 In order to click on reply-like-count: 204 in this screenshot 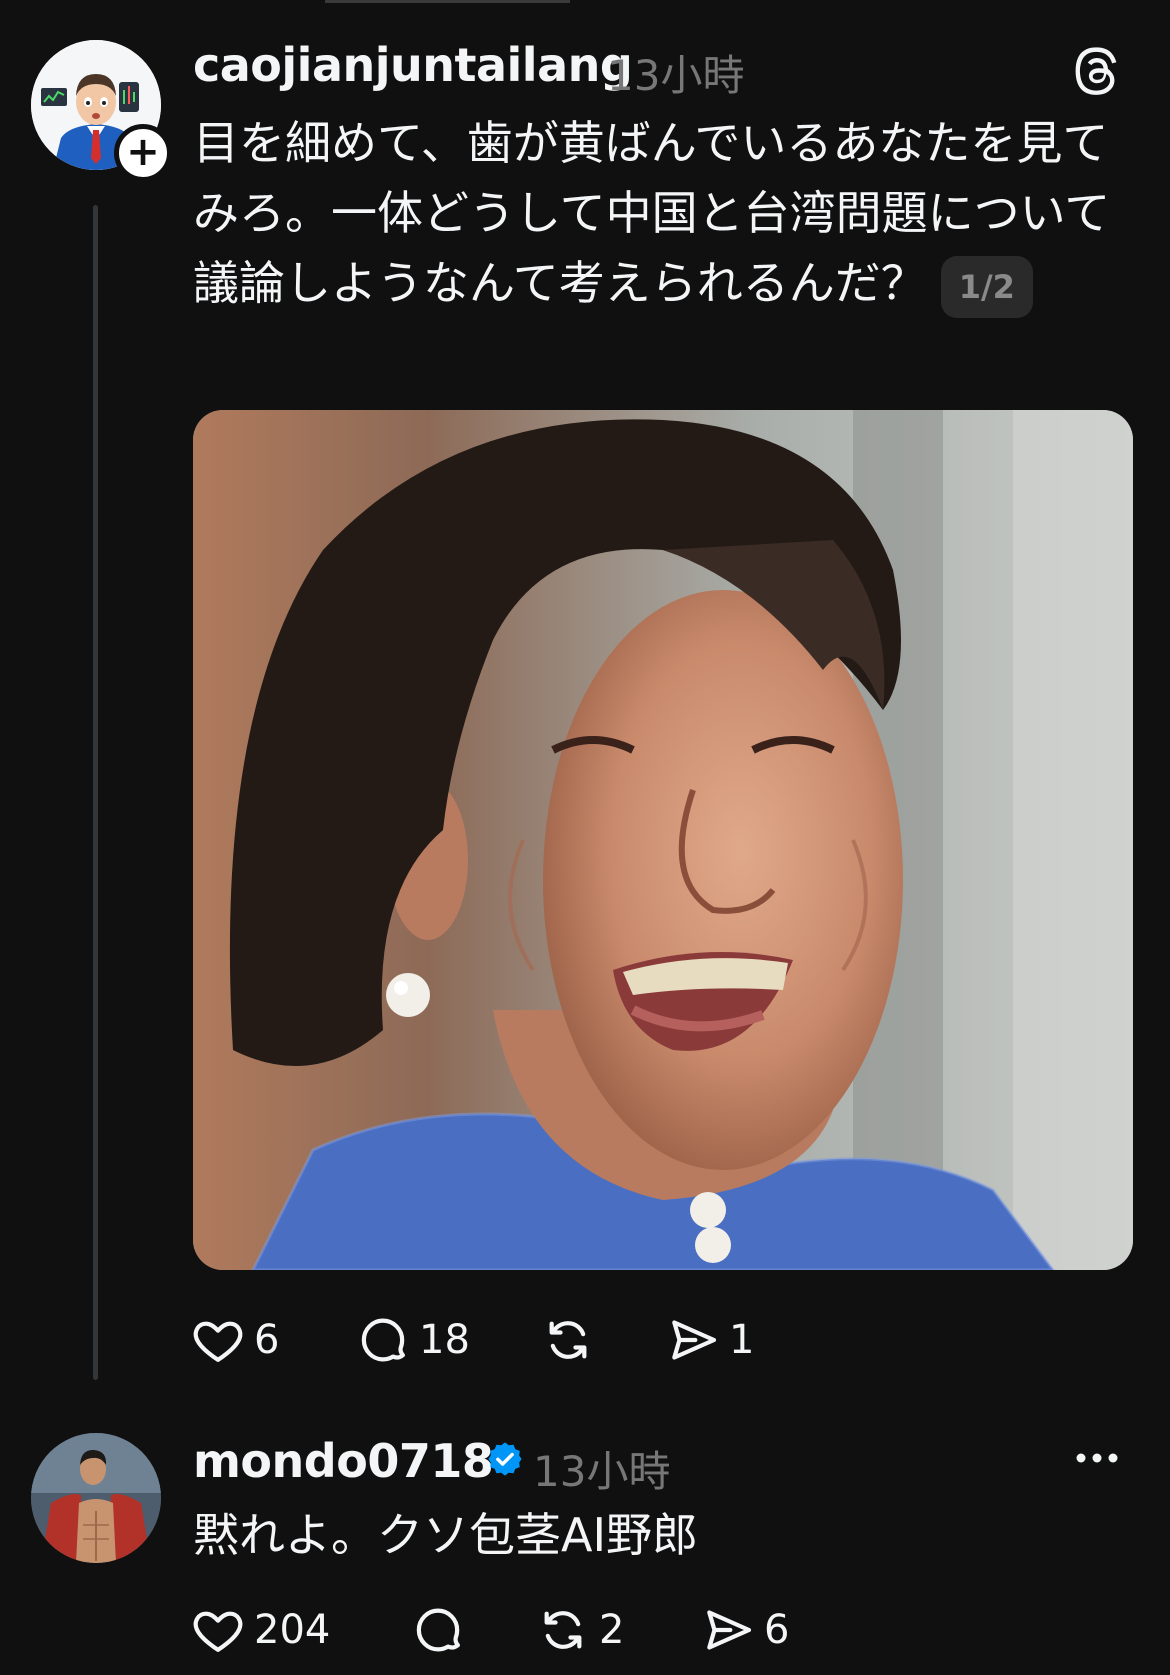, I will do `click(292, 1630)`.